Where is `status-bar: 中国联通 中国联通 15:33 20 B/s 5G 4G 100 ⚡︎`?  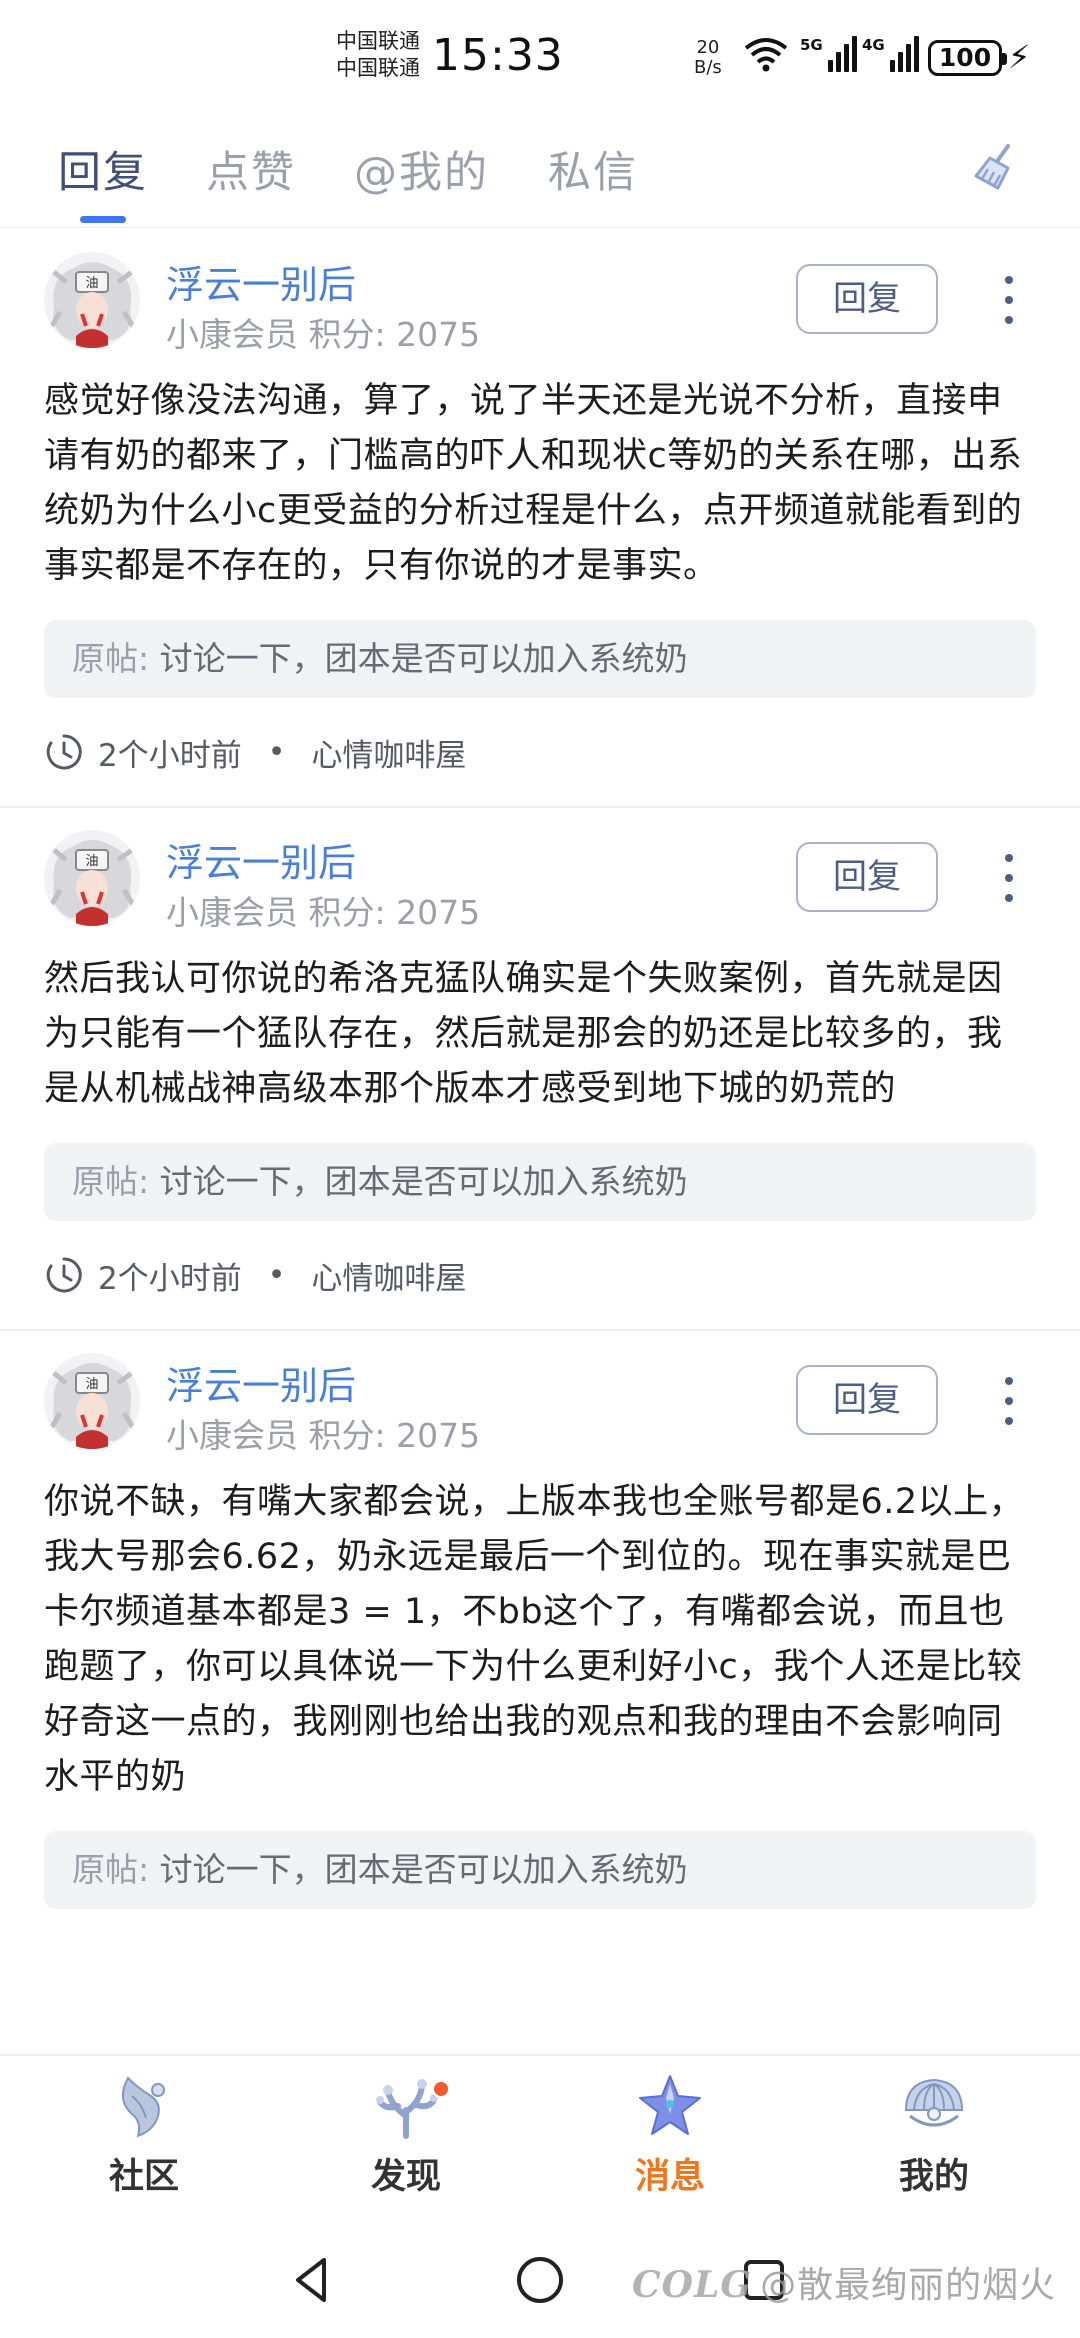 status-bar: 中国联通 中国联通 15:33 20 B/s 5G 4G 100 ⚡︎ is located at coordinates (540, 59).